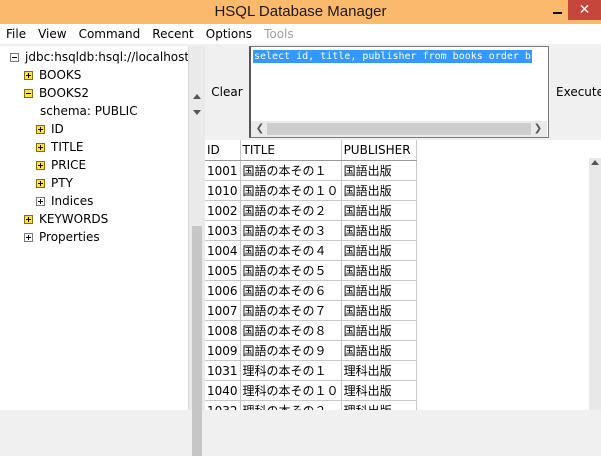 Image resolution: width=601 pixels, height=456 pixels. Describe the element at coordinates (99, 57) in the screenshot. I see `tree-node-jdbc-hsqldb-hsql-localhost: jdbc:hsqldb:hsql://localhost/` at that location.